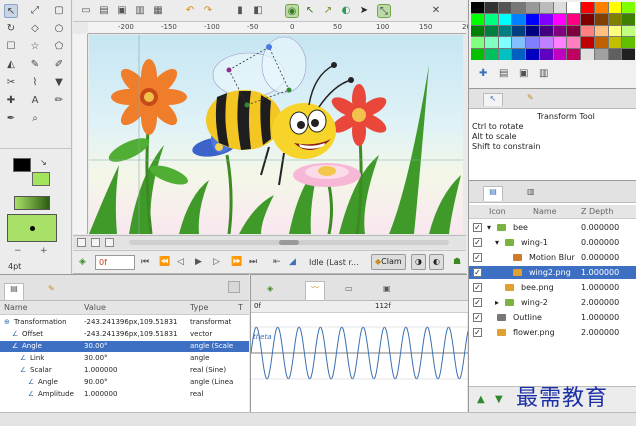 This screenshot has height=426, width=636. What do you see at coordinates (483, 73) in the screenshot?
I see `add-color-icon: ✚` at bounding box center [483, 73].